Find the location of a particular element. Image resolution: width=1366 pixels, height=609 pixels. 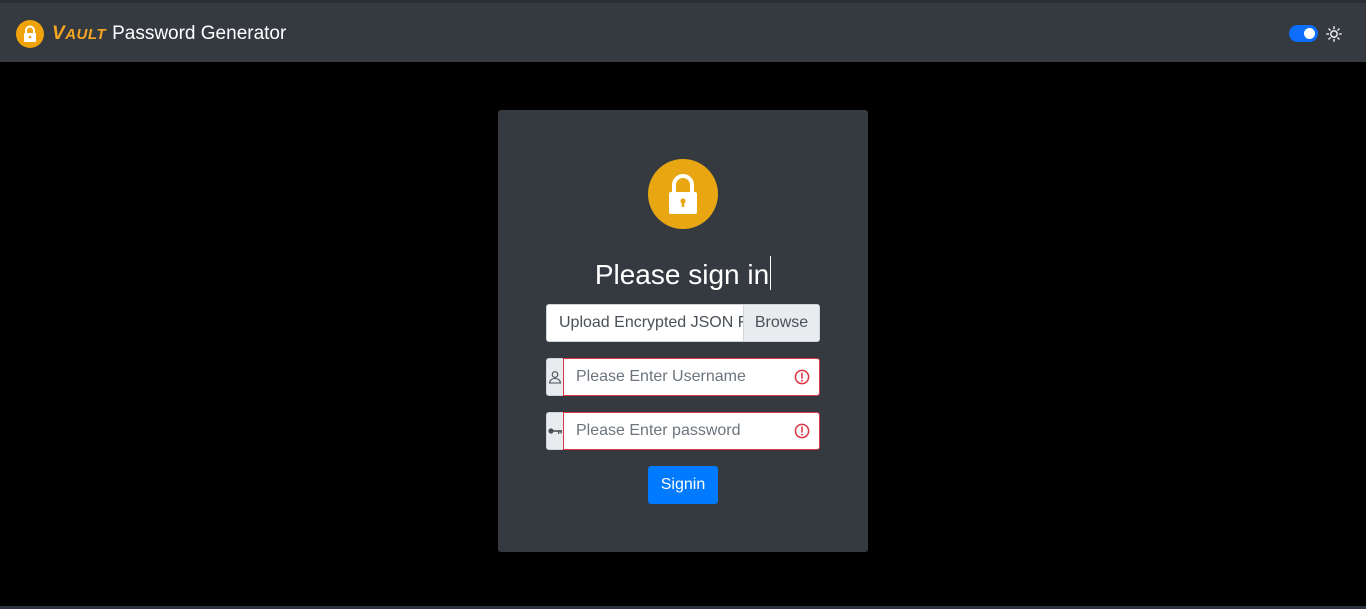

browse-button: Browse is located at coordinates (781, 323).